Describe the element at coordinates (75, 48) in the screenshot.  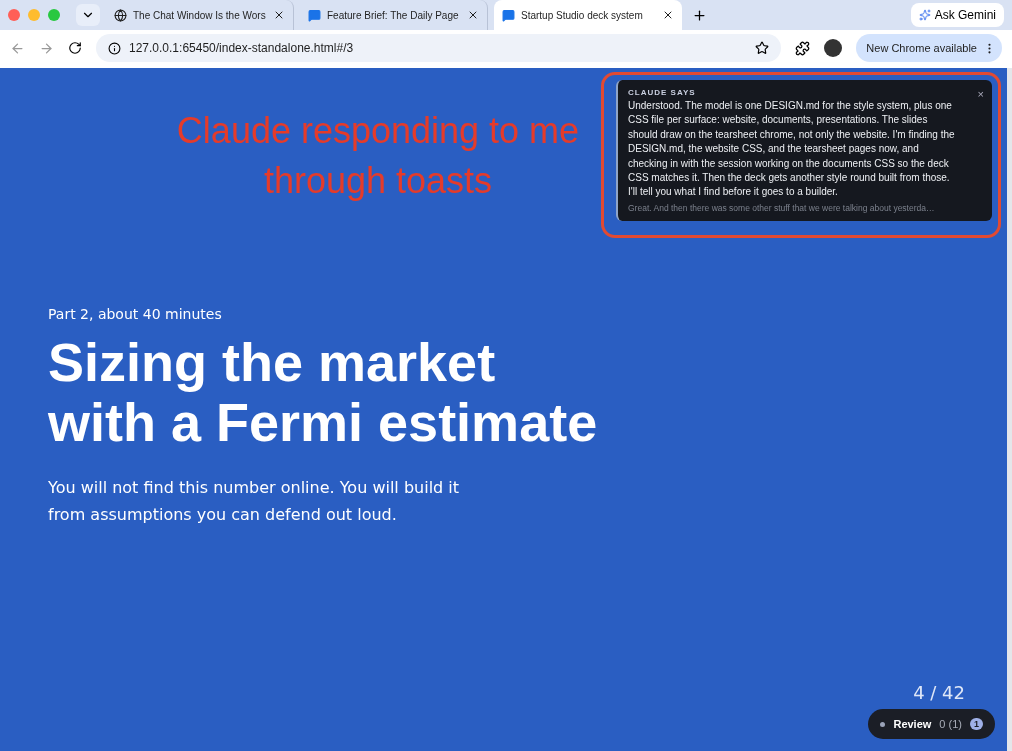
I see `reload-icon` at that location.